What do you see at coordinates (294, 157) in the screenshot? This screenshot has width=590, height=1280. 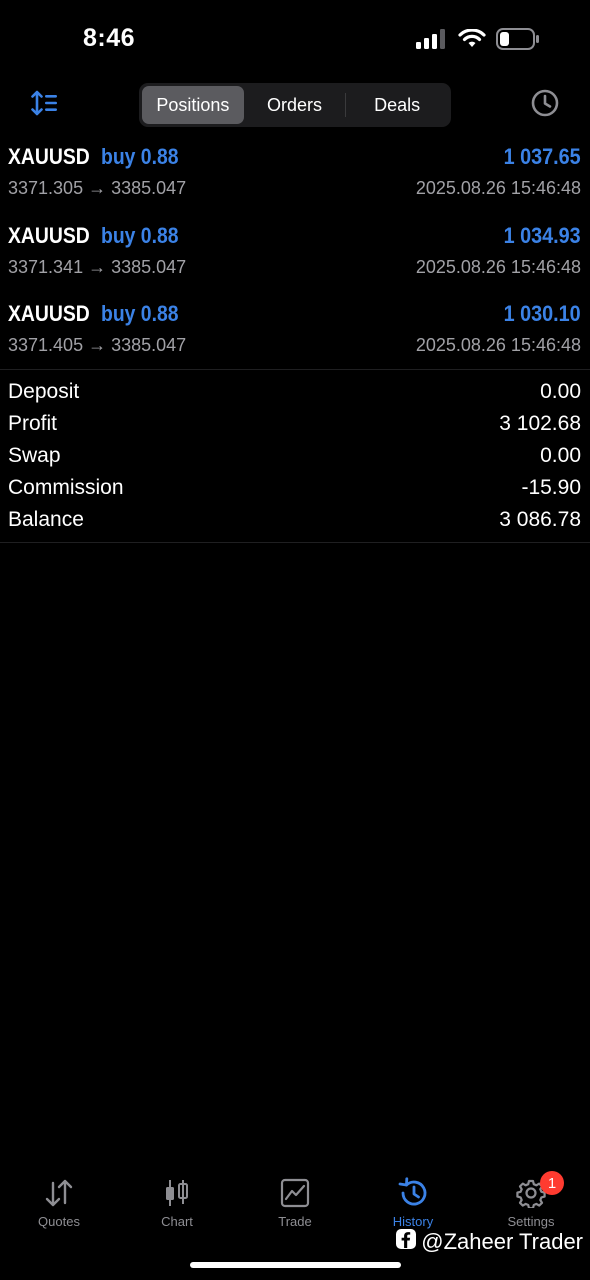 I see `position-header: XAUUSD buy 0.88 1 037.65` at bounding box center [294, 157].